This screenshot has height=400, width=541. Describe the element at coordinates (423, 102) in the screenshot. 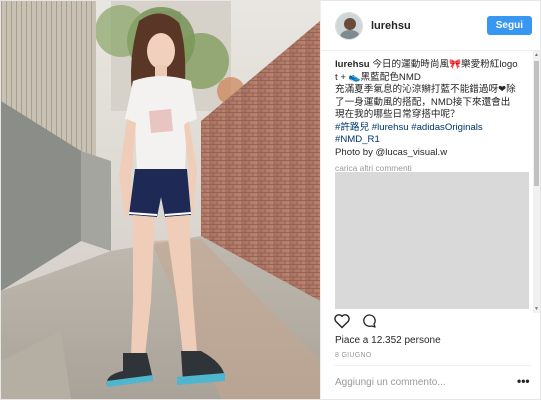

I see `caption-text-4: 了一身運動風的搭配，NMD接下來還會出` at that location.